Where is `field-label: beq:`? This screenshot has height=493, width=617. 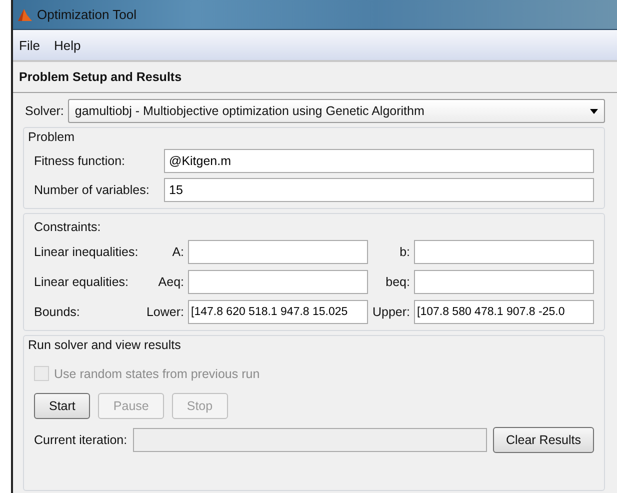 field-label: beq: is located at coordinates (397, 282).